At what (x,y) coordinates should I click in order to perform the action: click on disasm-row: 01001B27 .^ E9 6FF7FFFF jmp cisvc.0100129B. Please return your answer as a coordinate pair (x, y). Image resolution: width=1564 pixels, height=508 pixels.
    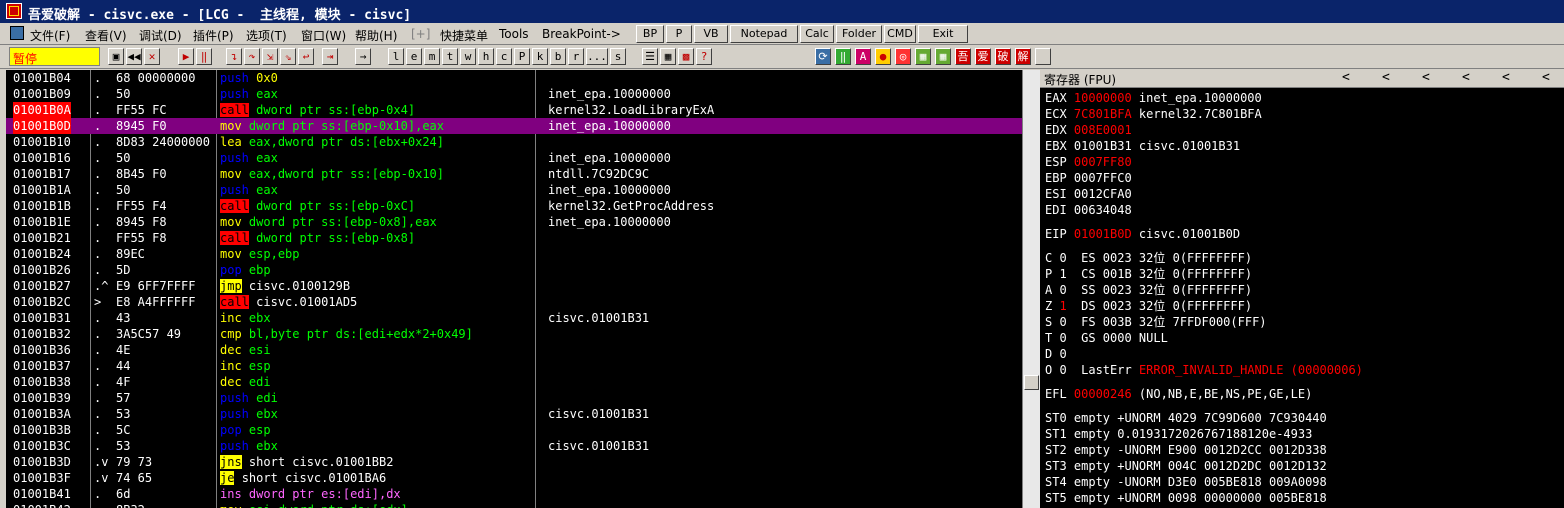
    Looking at the image, I should click on (514, 286).